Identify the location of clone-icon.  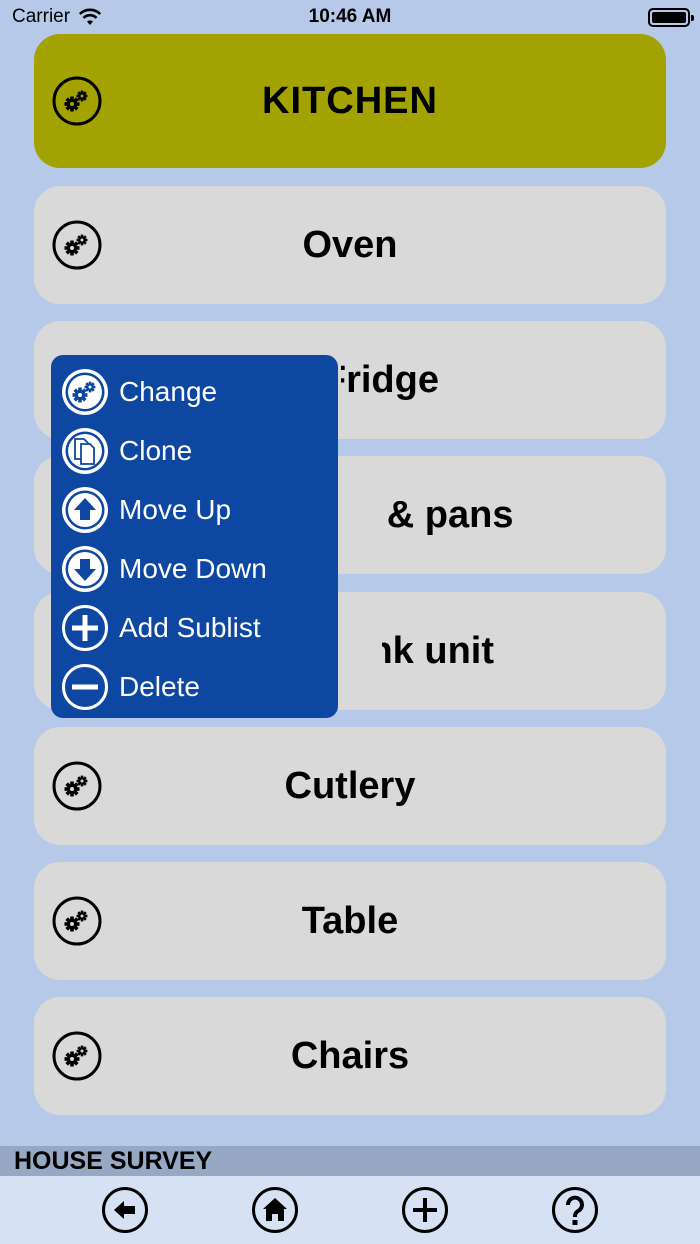
(85, 450).